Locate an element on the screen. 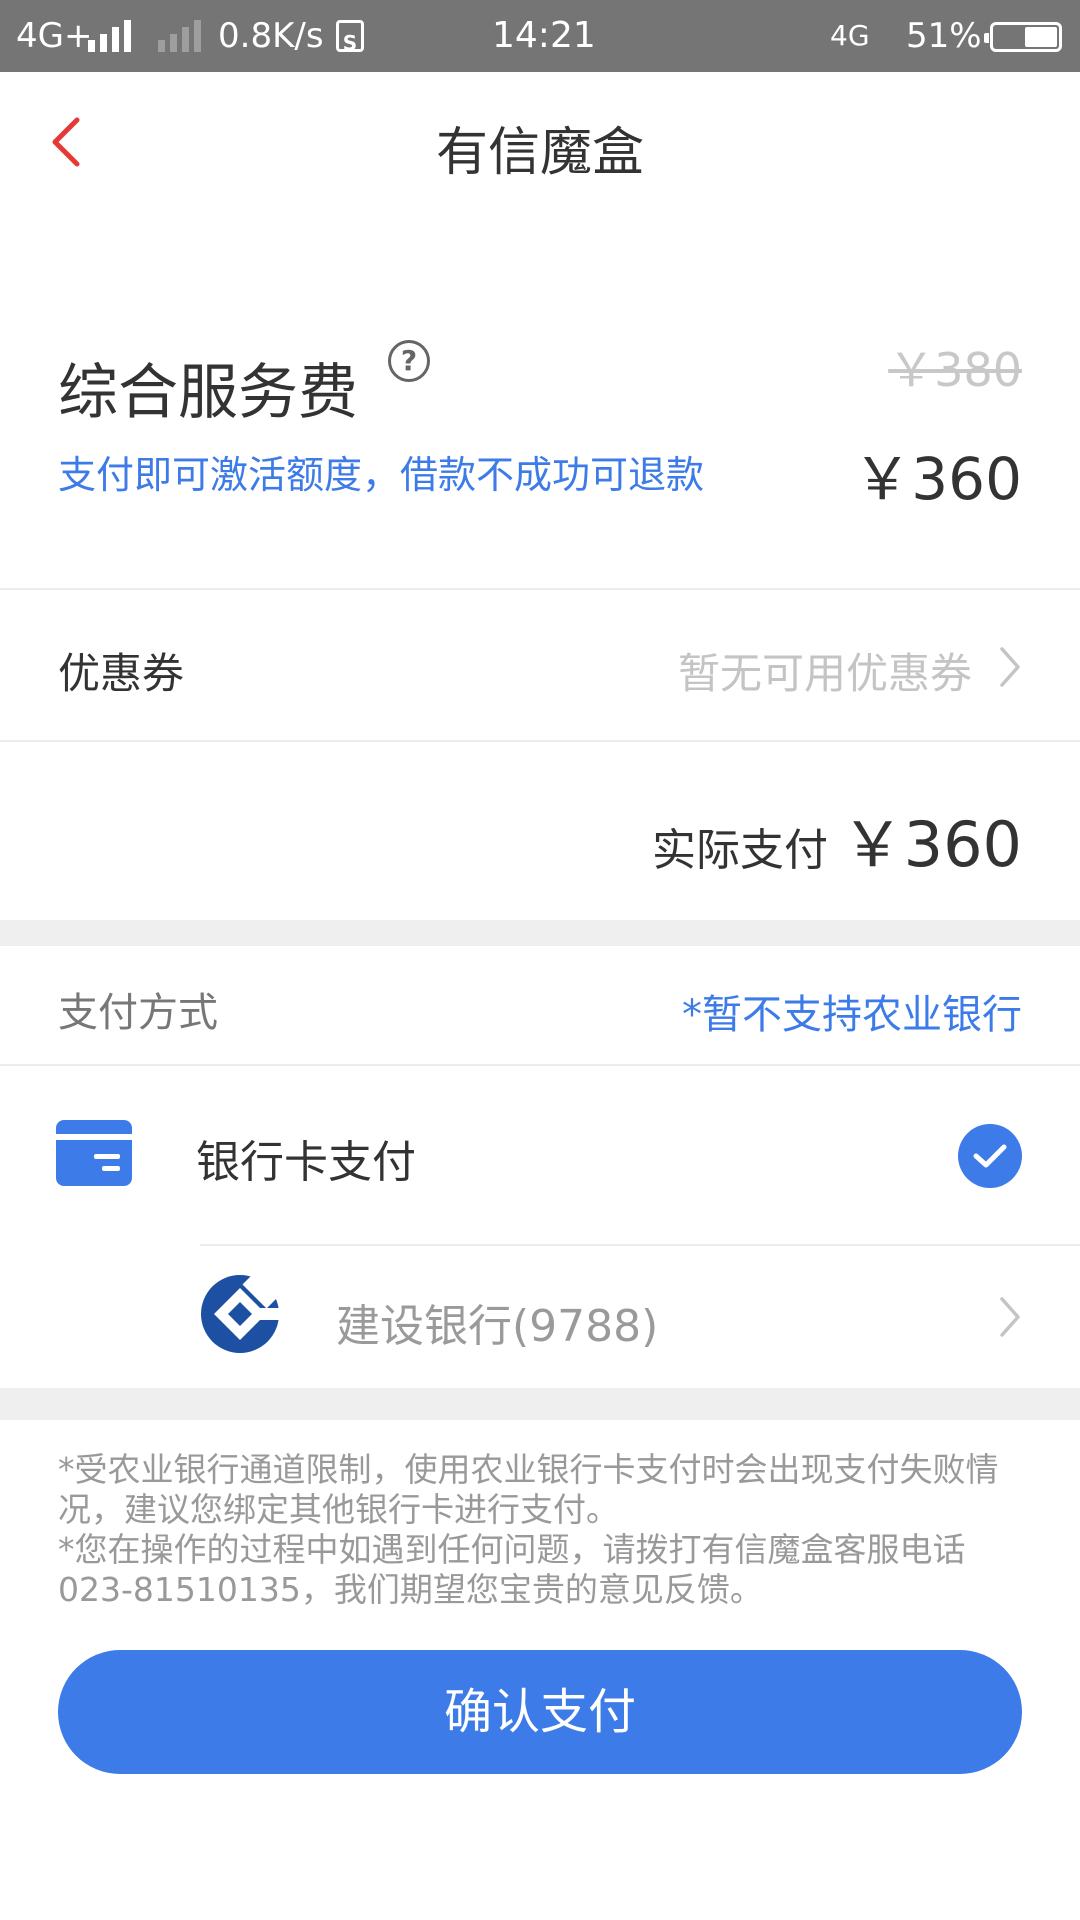 This screenshot has width=1080, height=1920. payment-method-label: 支付方式 is located at coordinates (138, 1013).